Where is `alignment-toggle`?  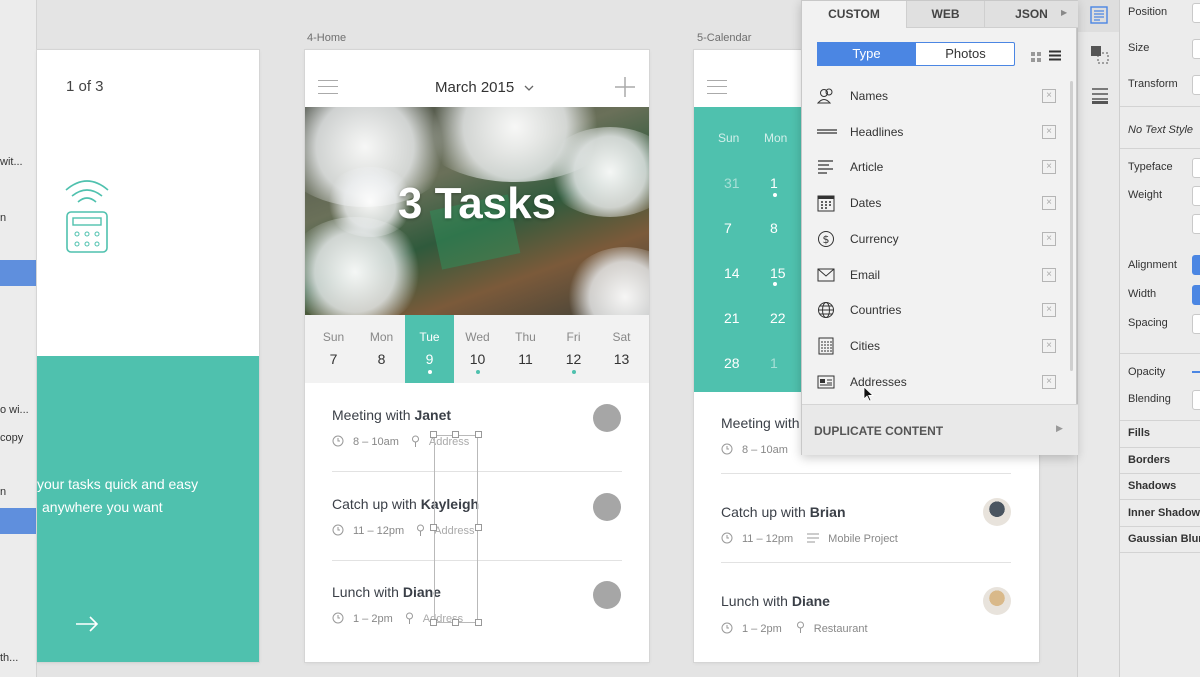 alignment-toggle is located at coordinates (1196, 265).